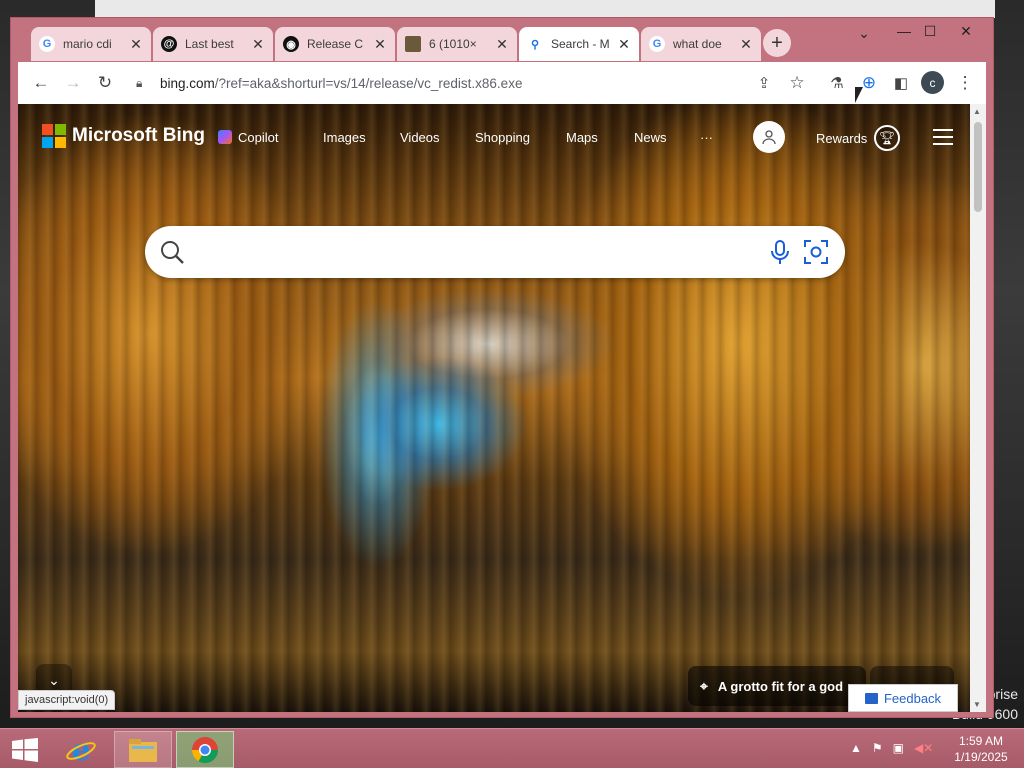 The image size is (1024, 768). Describe the element at coordinates (420, 137) in the screenshot. I see `nav-videos: Videos` at that location.